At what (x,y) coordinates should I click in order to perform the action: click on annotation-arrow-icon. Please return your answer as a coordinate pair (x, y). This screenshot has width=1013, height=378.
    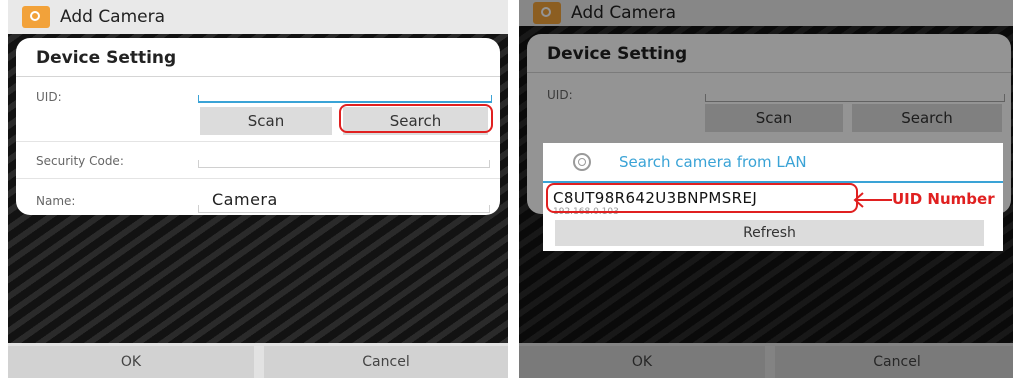
    Looking at the image, I should click on (872, 200).